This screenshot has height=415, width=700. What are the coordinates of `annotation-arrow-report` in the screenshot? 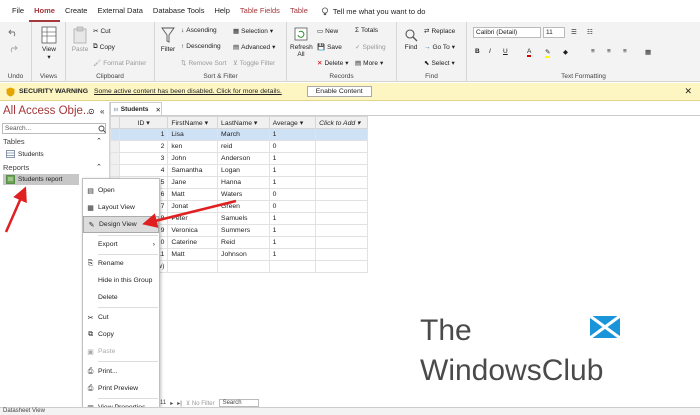 It's located at (15, 209).